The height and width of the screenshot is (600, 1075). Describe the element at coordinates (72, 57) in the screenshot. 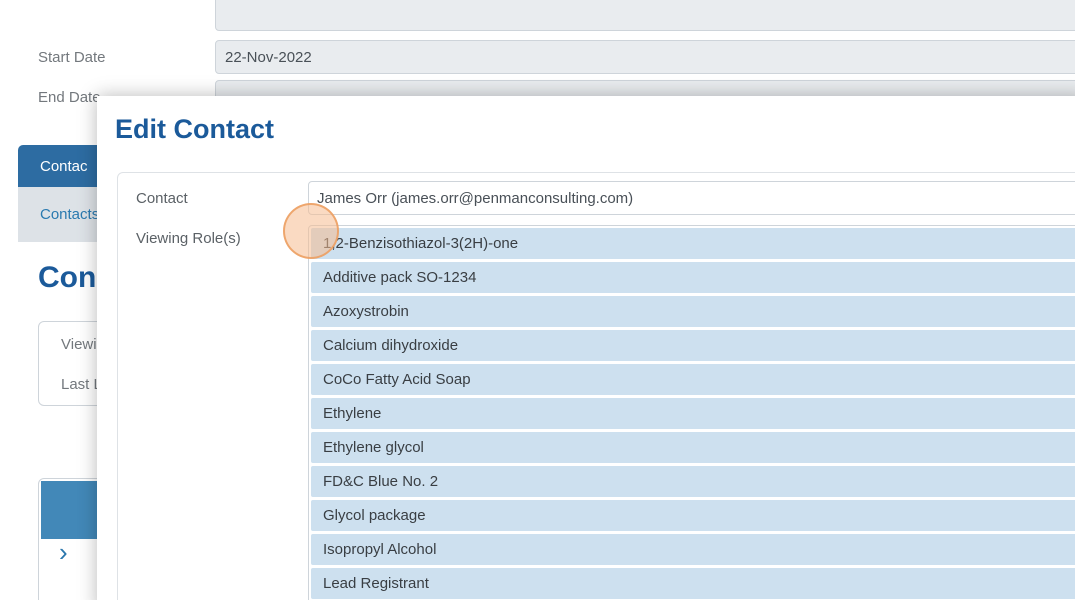

I see `start-date-label: Start Date` at that location.